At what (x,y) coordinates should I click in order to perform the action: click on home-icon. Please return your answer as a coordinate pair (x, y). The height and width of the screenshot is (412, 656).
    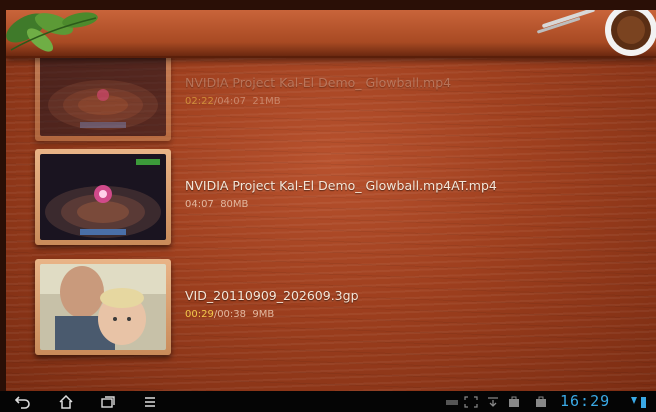
    Looking at the image, I should click on (66, 402).